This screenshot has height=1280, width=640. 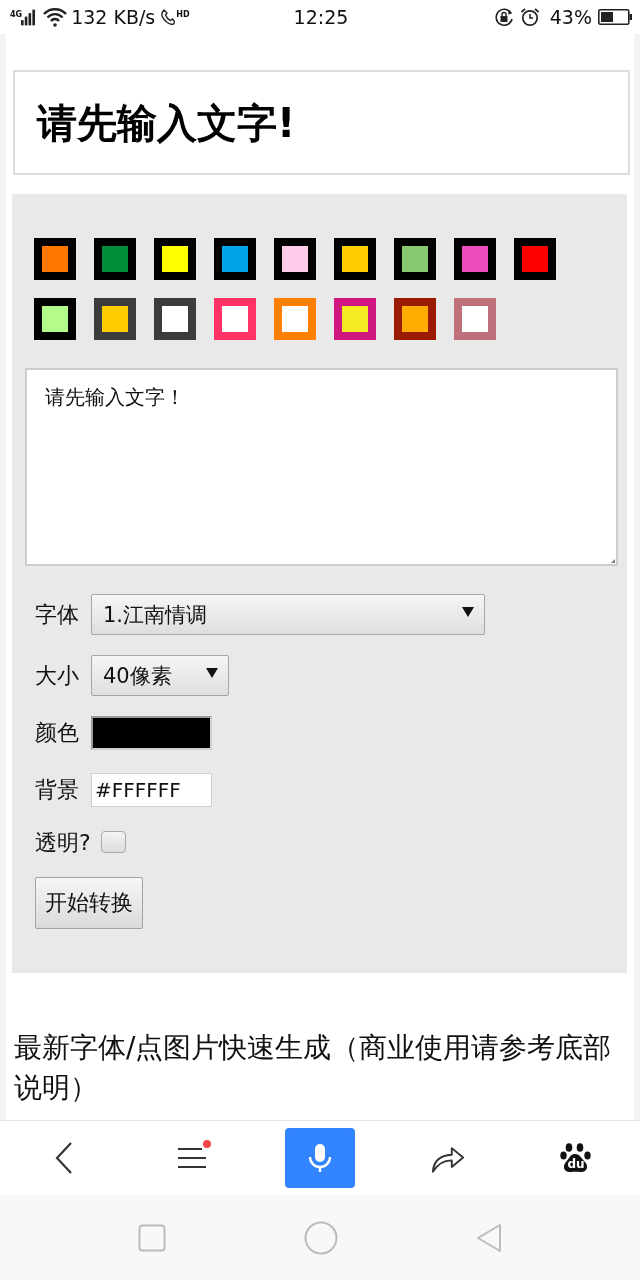 I want to click on background-input: #FFFFFF, so click(x=151, y=790).